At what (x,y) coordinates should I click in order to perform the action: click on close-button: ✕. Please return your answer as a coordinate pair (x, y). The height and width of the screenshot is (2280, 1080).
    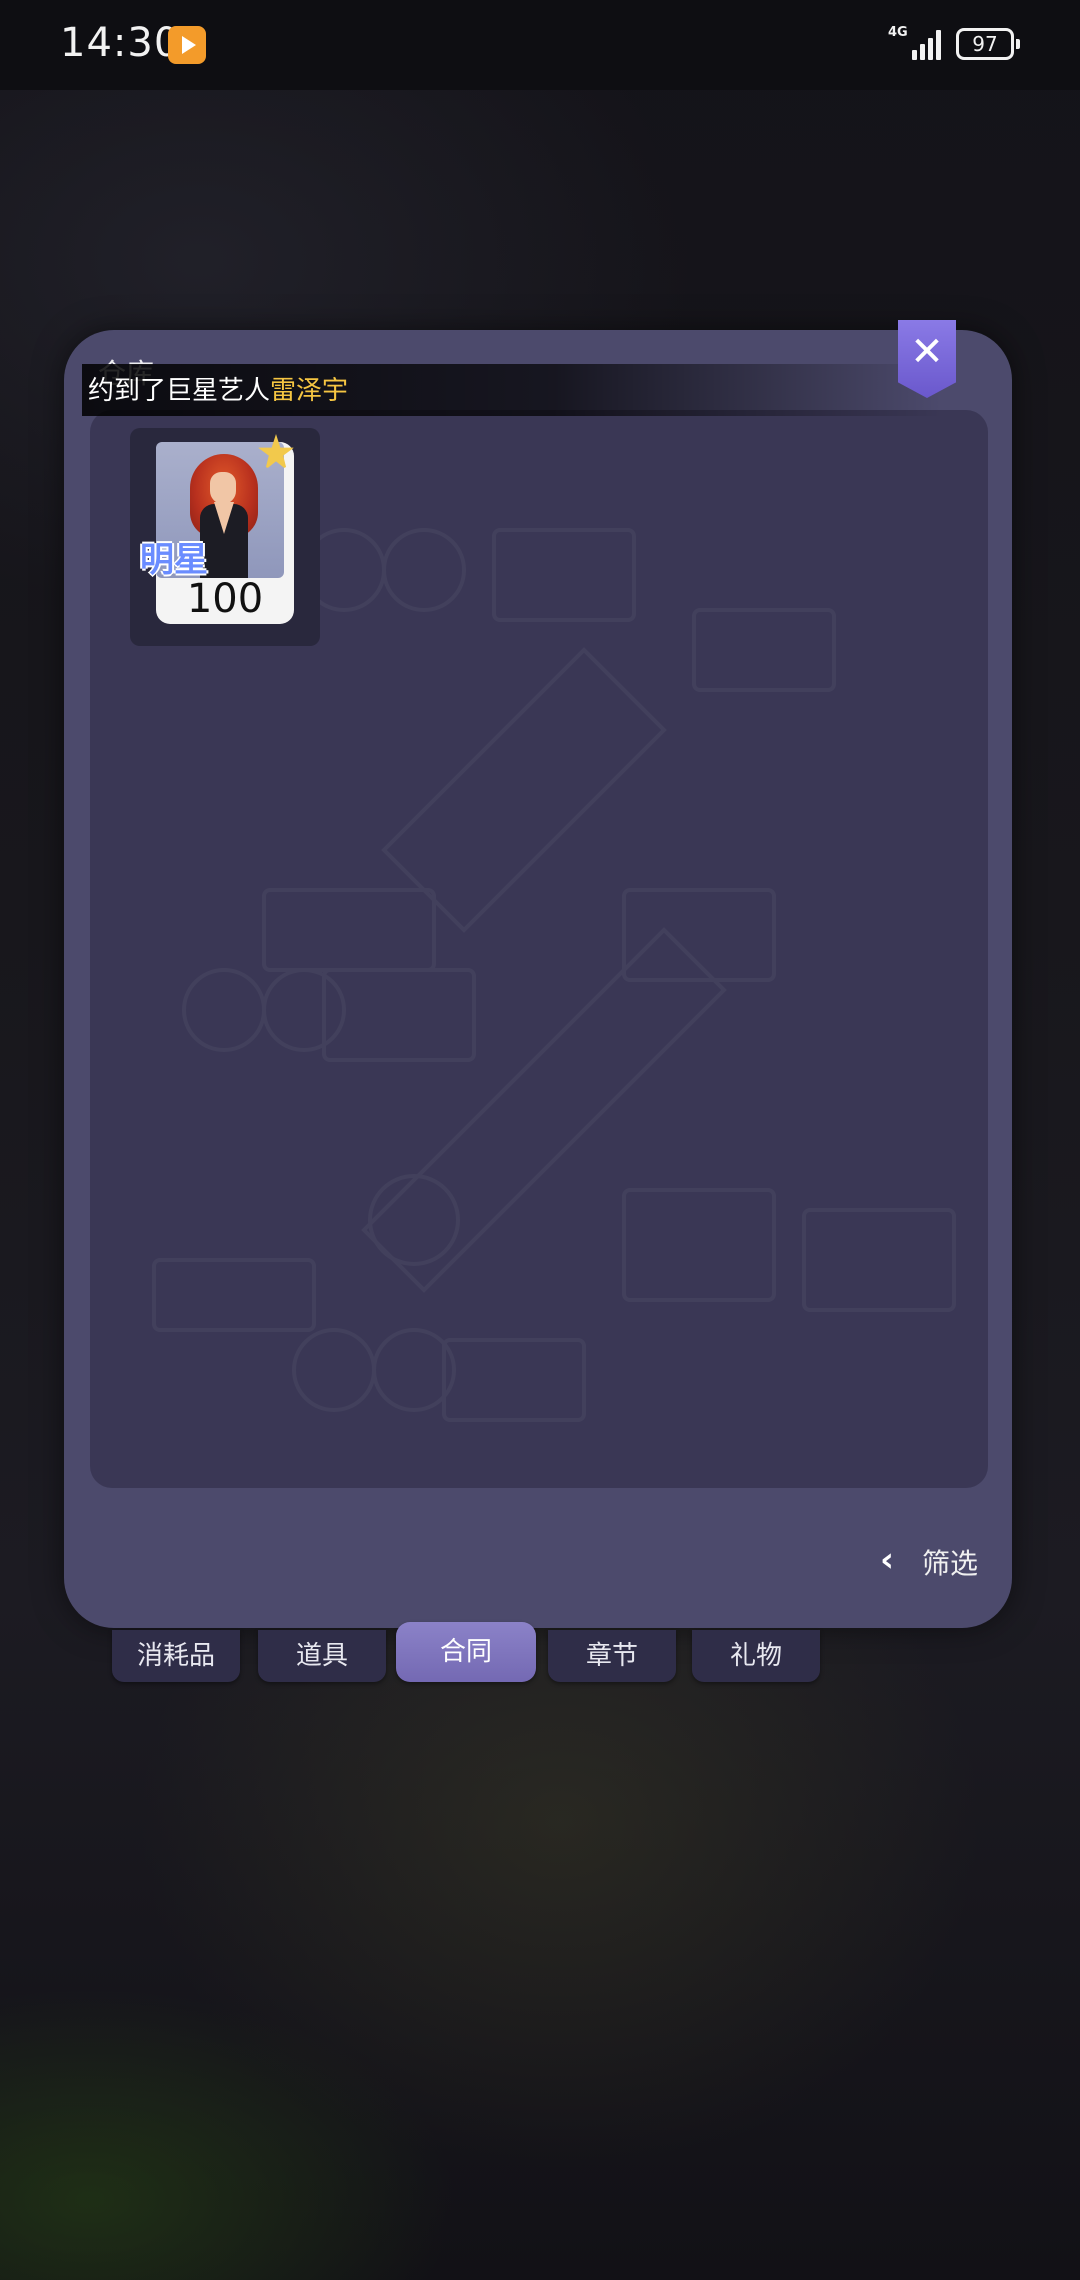
    Looking at the image, I should click on (927, 359).